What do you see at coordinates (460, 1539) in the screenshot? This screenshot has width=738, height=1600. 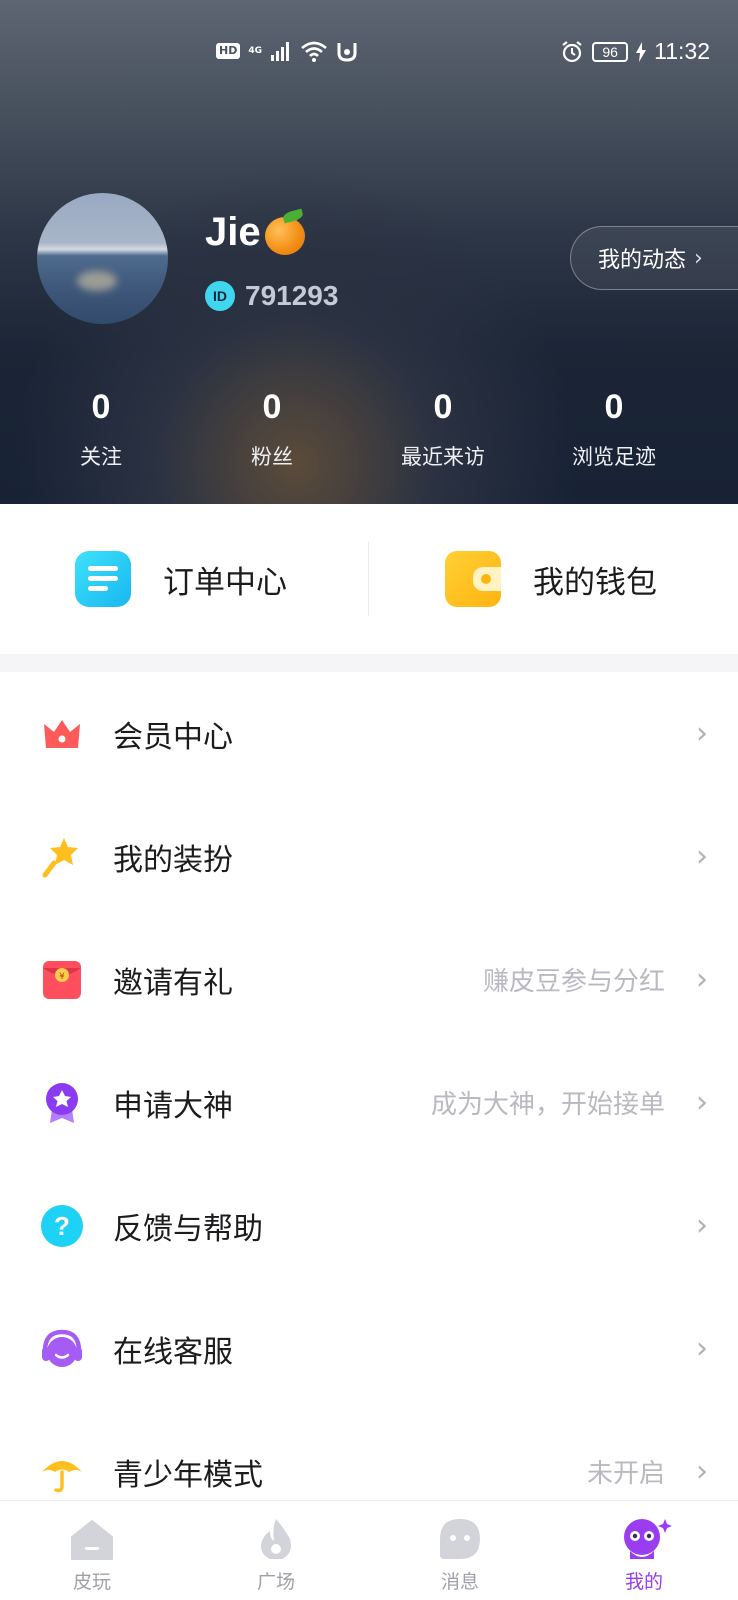 I see `chat-icon` at bounding box center [460, 1539].